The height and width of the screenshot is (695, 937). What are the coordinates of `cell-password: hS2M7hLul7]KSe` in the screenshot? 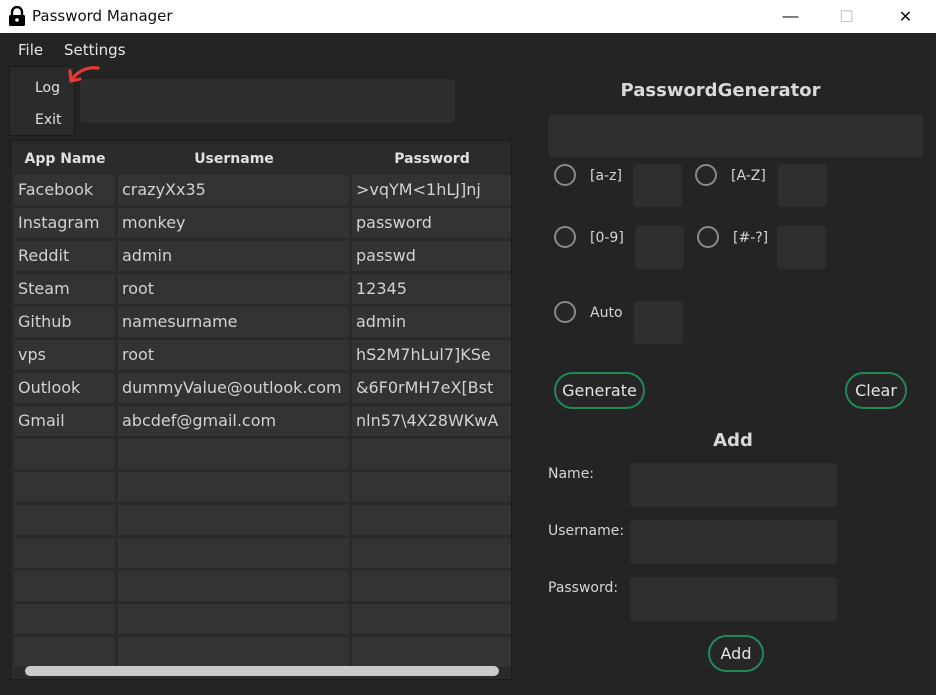 It's located at (431, 355).